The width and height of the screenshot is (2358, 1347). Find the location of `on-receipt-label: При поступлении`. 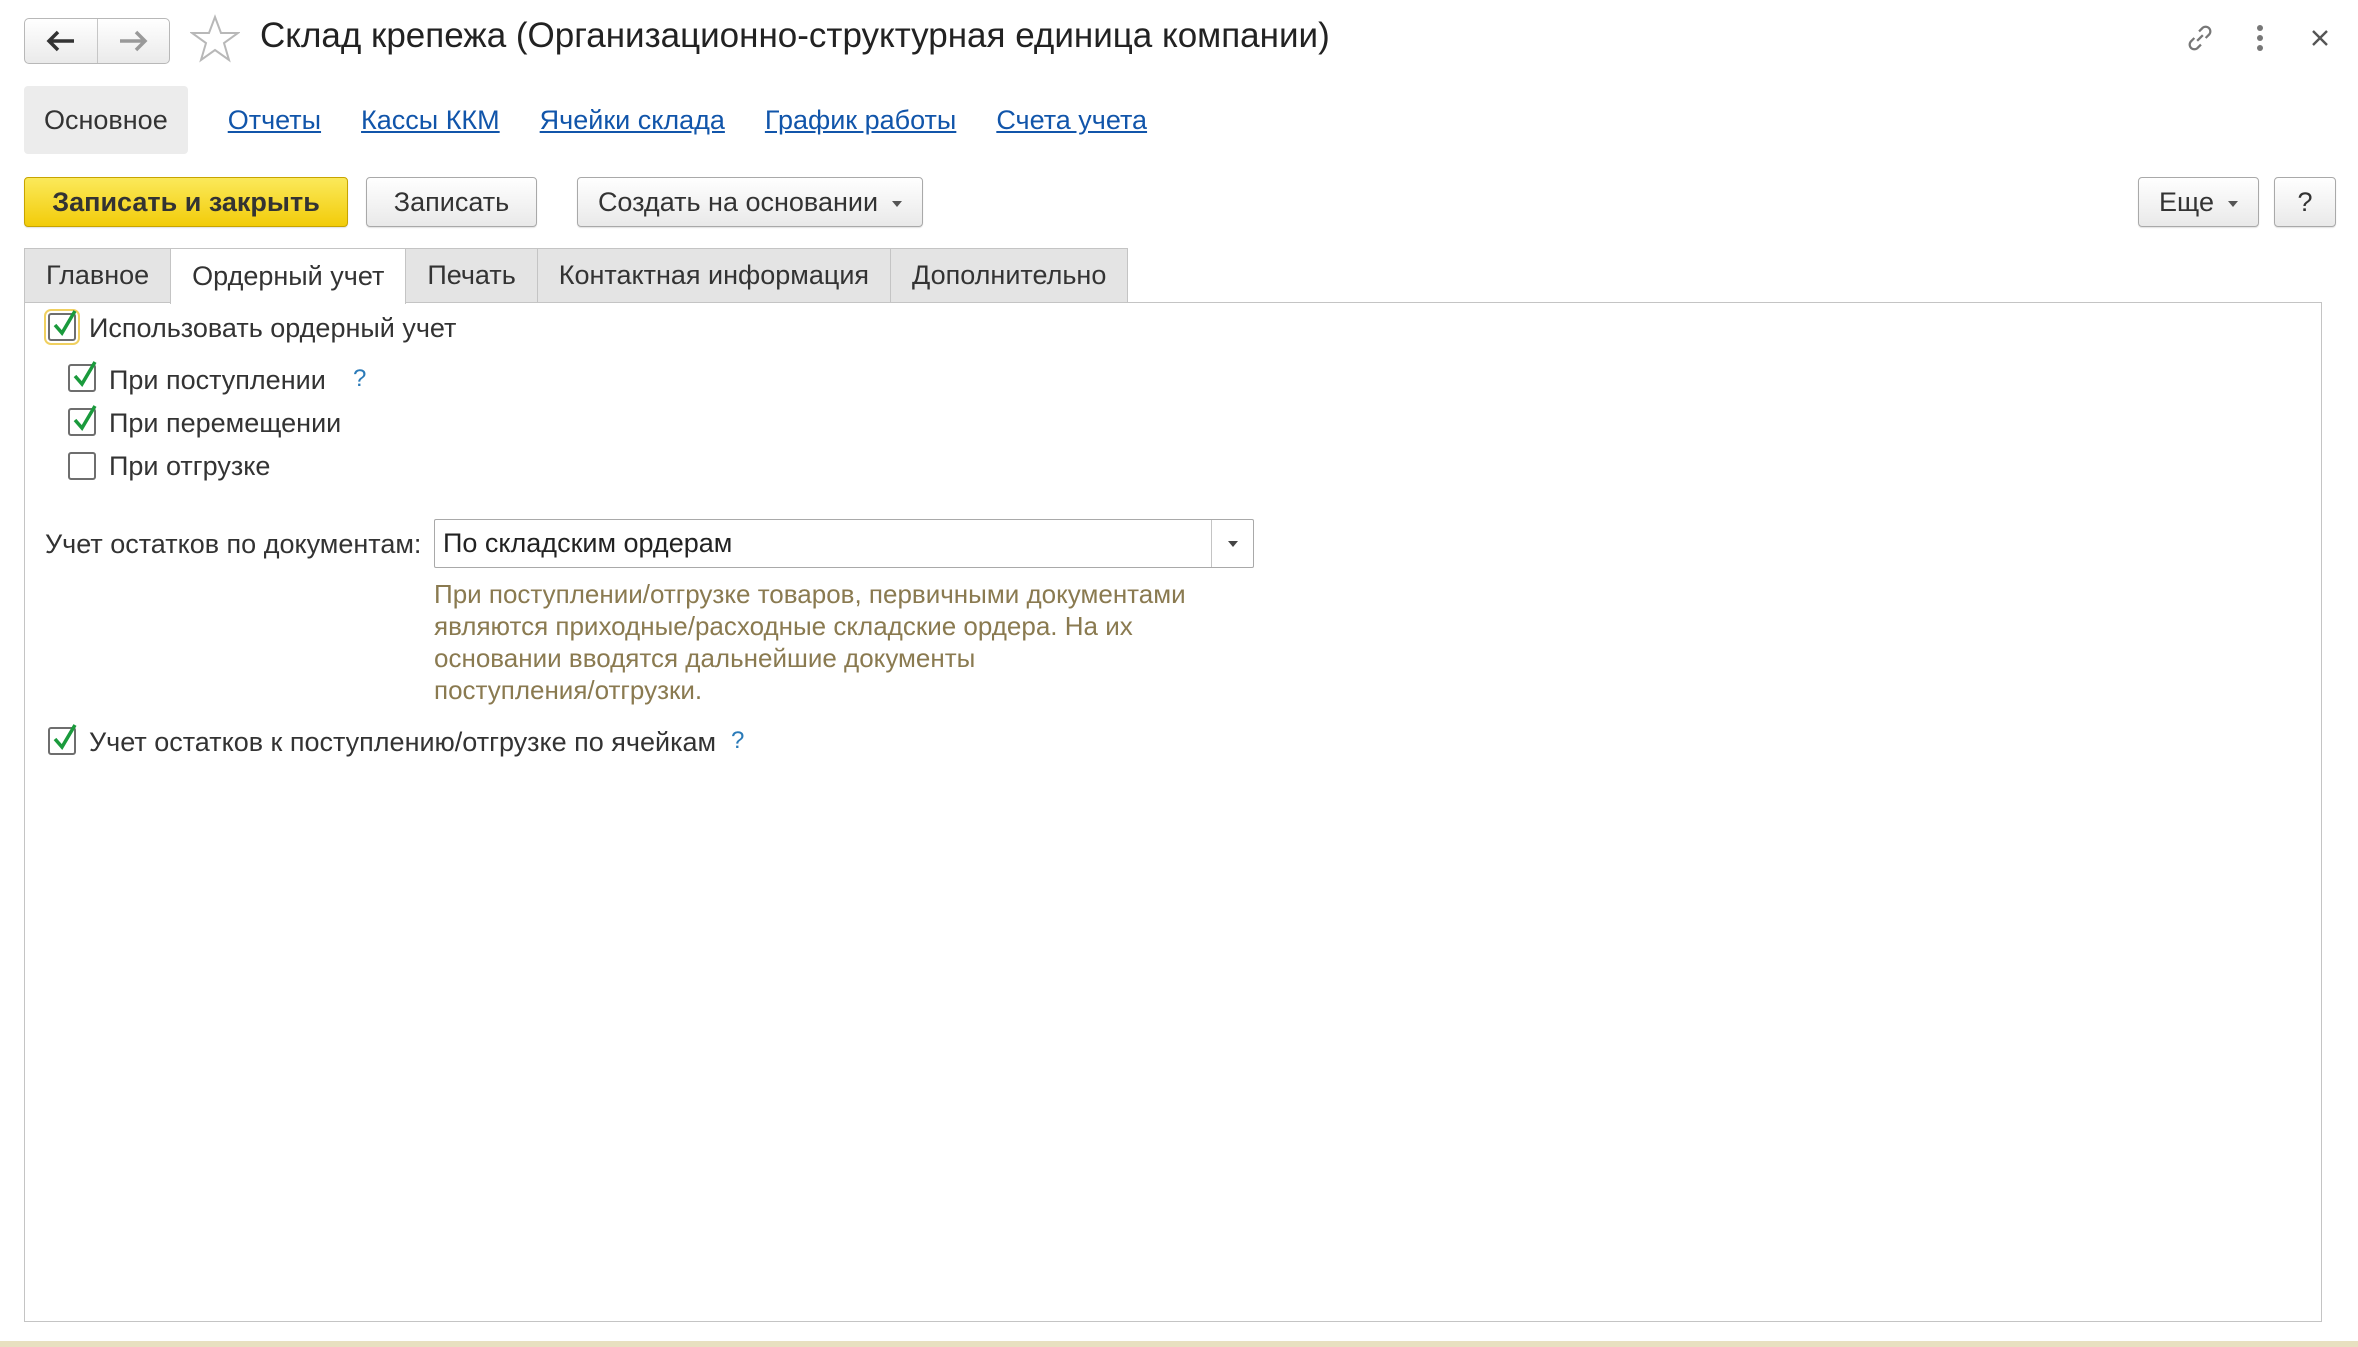

on-receipt-label: При поступлении is located at coordinates (217, 380).